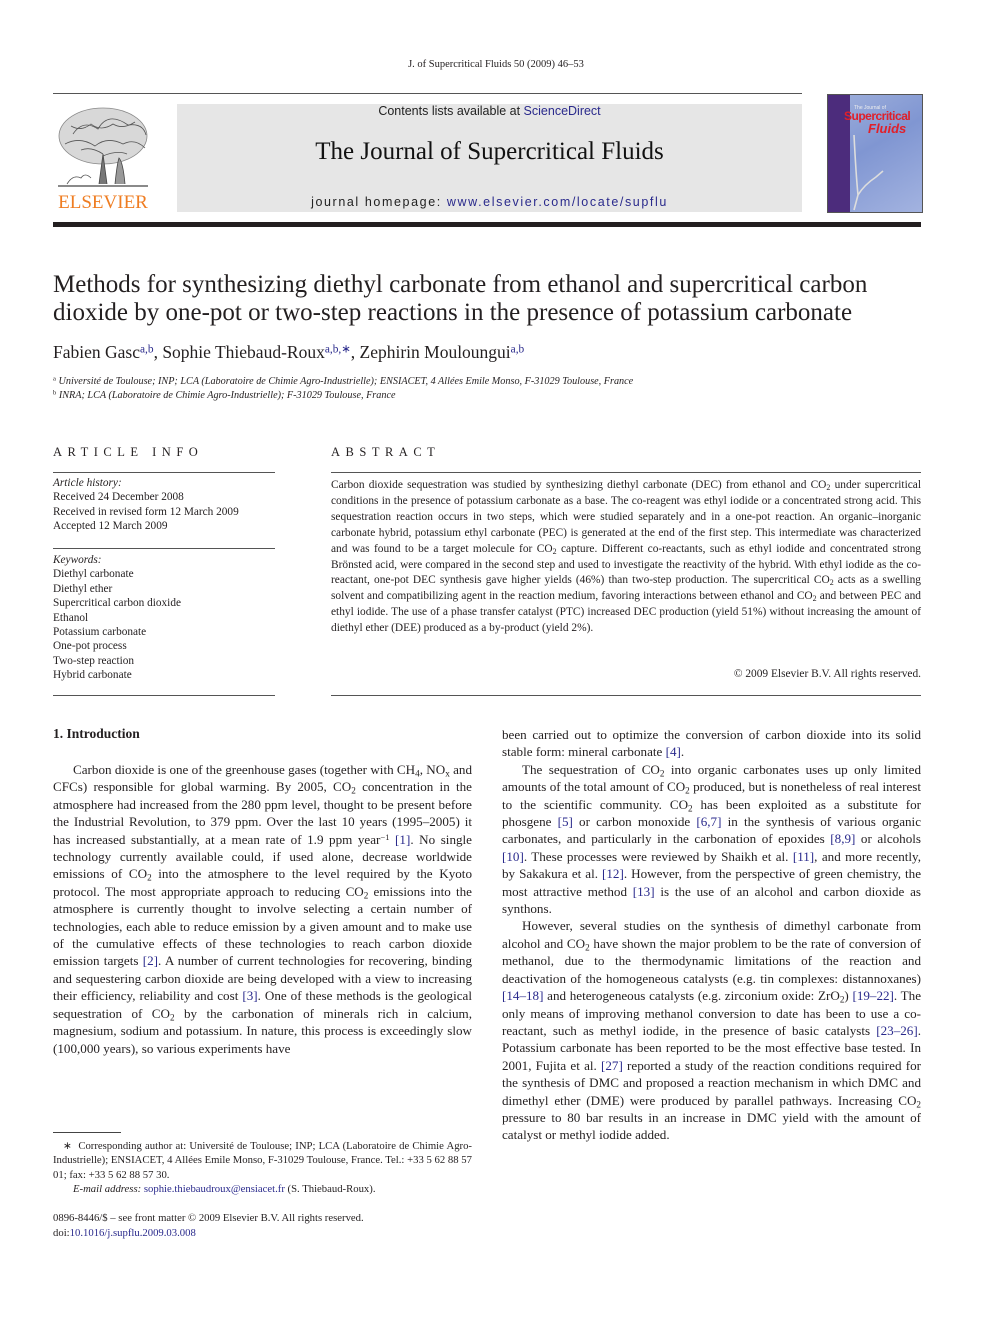 The width and height of the screenshot is (992, 1323). What do you see at coordinates (94, 660) in the screenshot?
I see `keyword: Two-step reaction` at bounding box center [94, 660].